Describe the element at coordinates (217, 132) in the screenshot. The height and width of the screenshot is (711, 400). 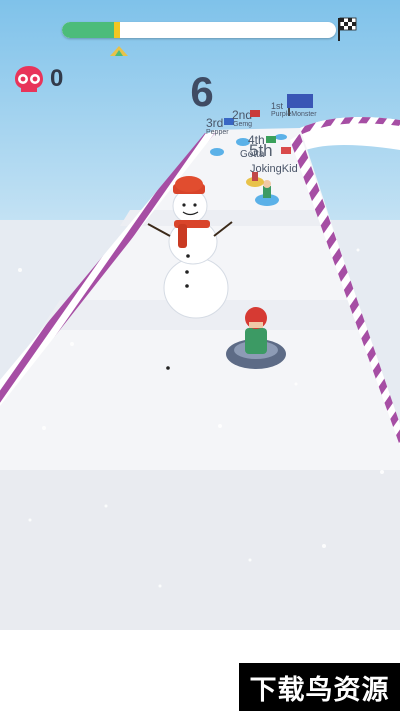
I see `racer-name: Pepper` at that location.